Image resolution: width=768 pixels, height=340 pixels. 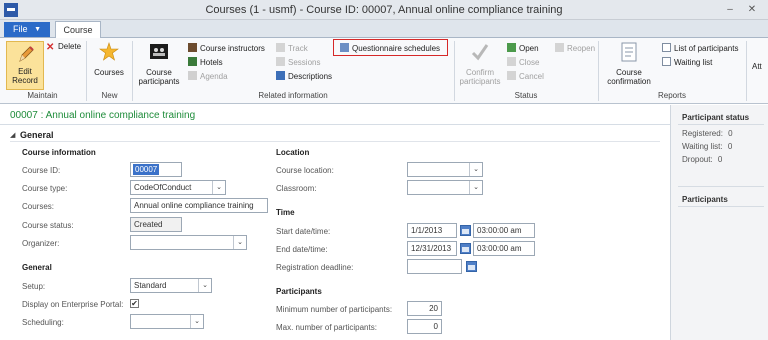 What do you see at coordinates (280, 75) in the screenshot?
I see `descriptions-icon` at bounding box center [280, 75].